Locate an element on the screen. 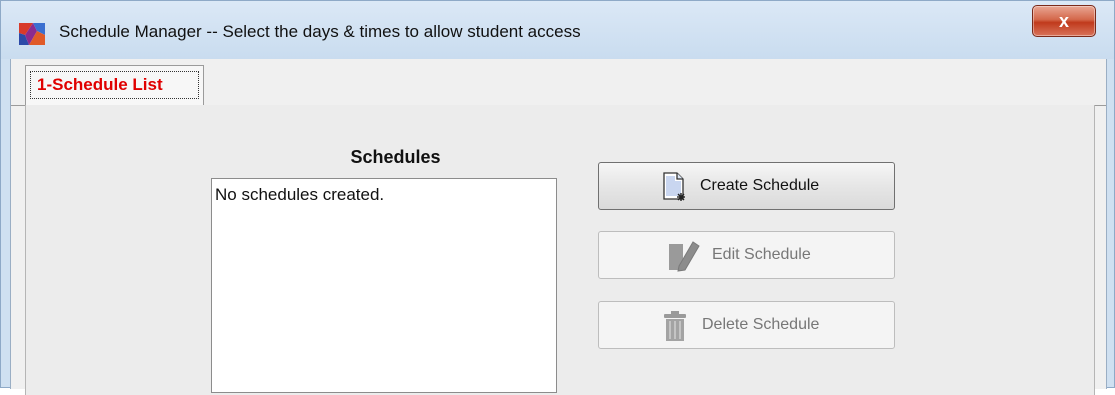 Image resolution: width=1115 pixels, height=395 pixels. tab-schedule-list: 1-Schedule List is located at coordinates (114, 85).